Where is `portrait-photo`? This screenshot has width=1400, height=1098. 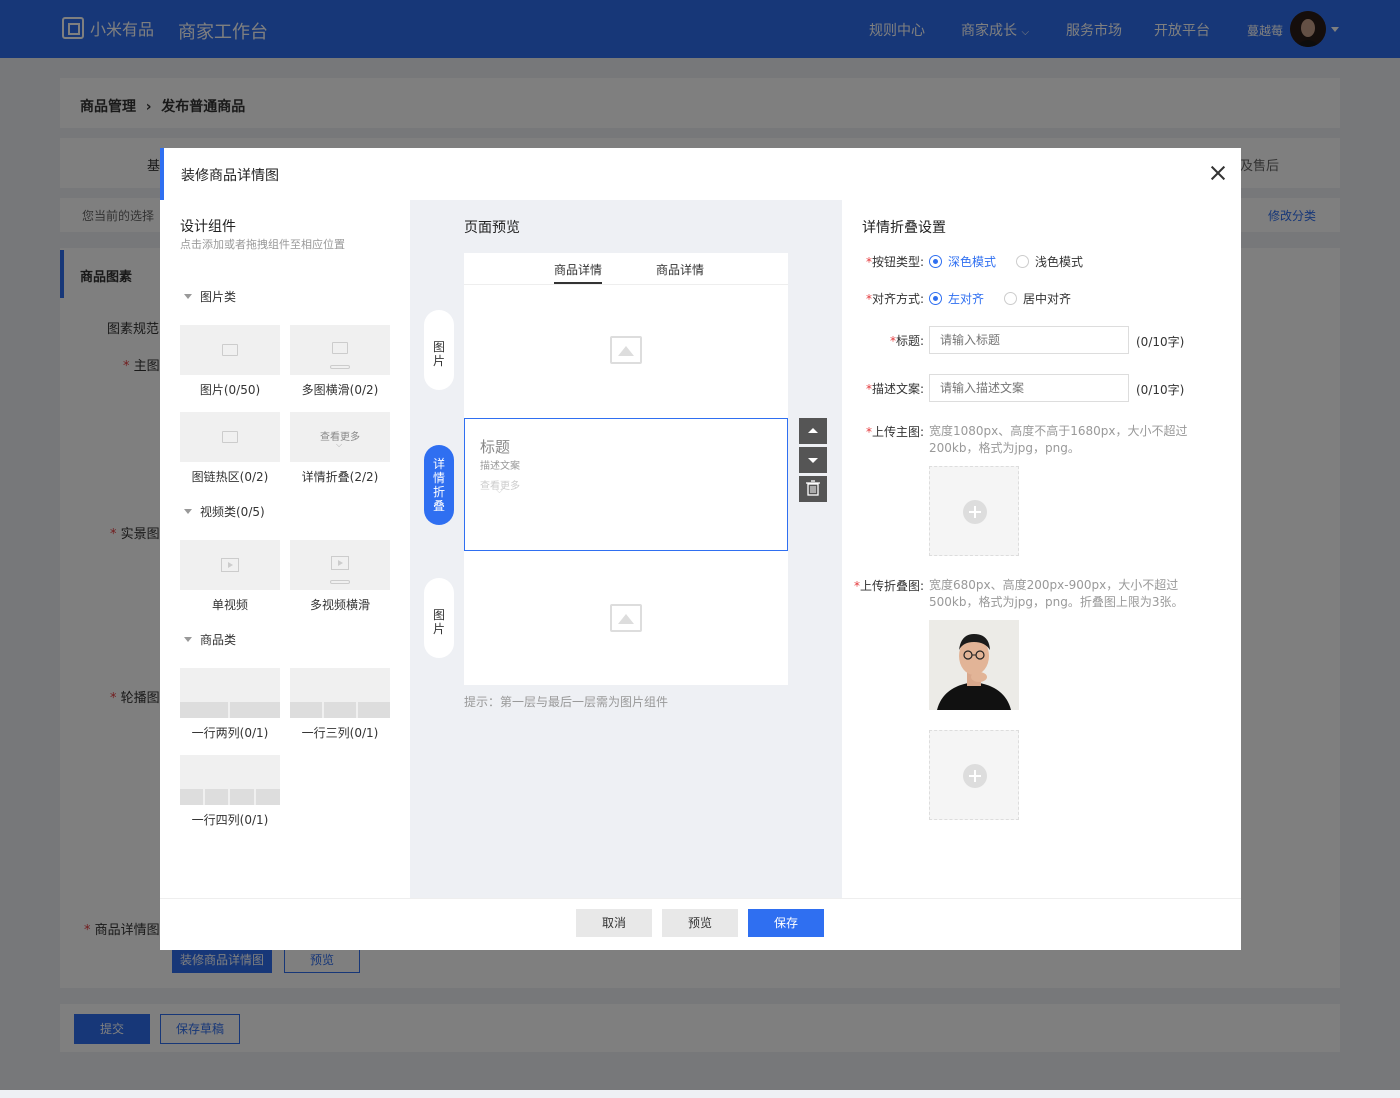 portrait-photo is located at coordinates (974, 665).